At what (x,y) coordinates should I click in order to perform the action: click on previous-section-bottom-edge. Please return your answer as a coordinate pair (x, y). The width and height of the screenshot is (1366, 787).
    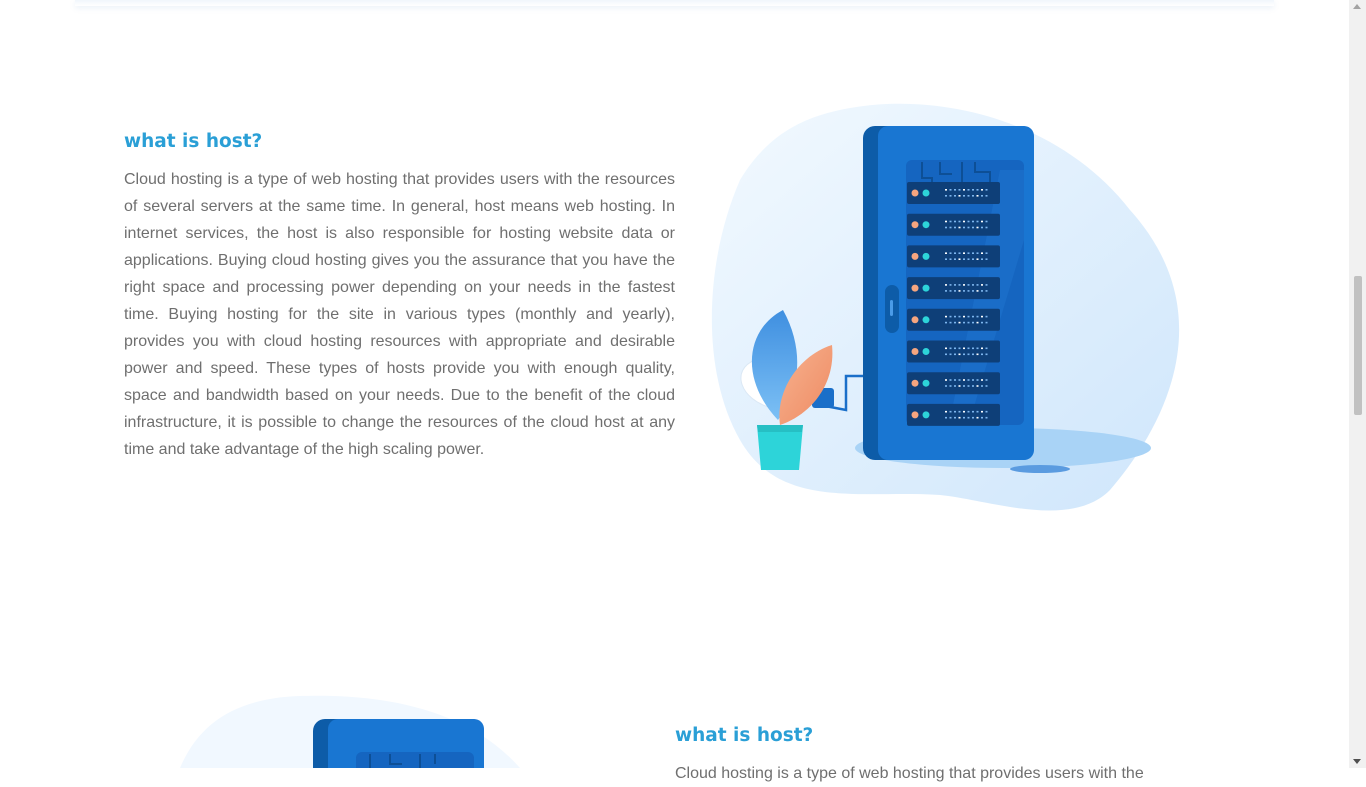
    Looking at the image, I should click on (674, 3).